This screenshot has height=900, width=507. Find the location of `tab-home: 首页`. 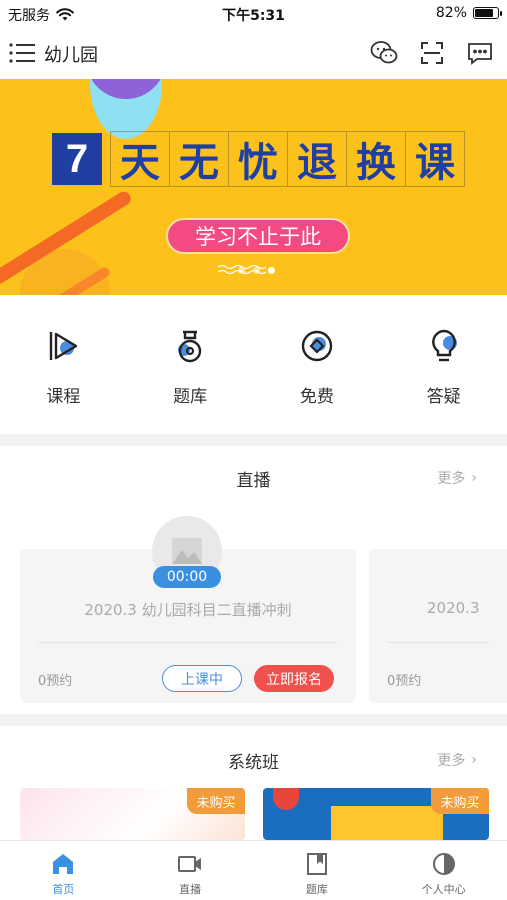

tab-home: 首页 is located at coordinates (63, 870).